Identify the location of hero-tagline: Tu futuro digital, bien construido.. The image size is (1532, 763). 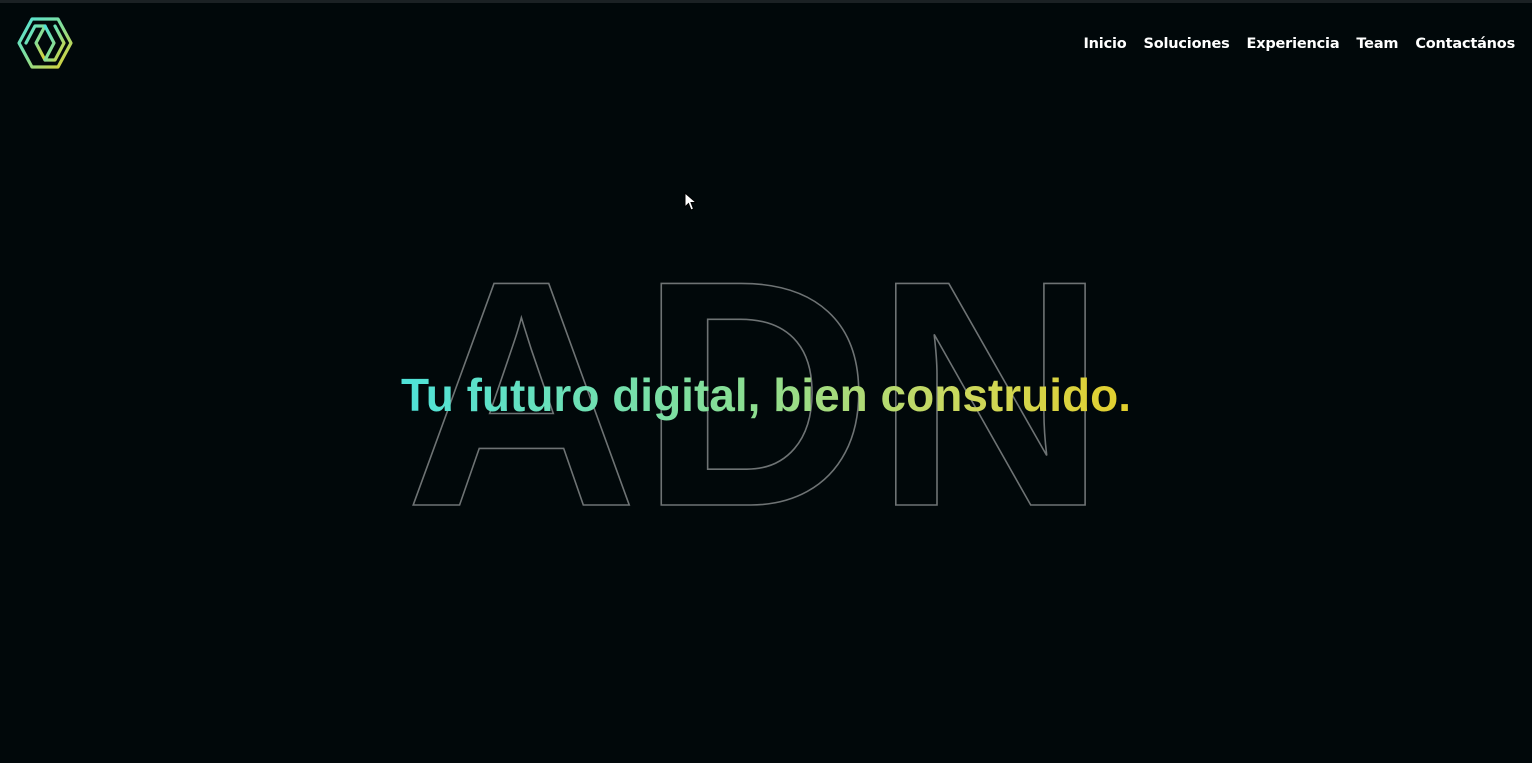
(766, 395).